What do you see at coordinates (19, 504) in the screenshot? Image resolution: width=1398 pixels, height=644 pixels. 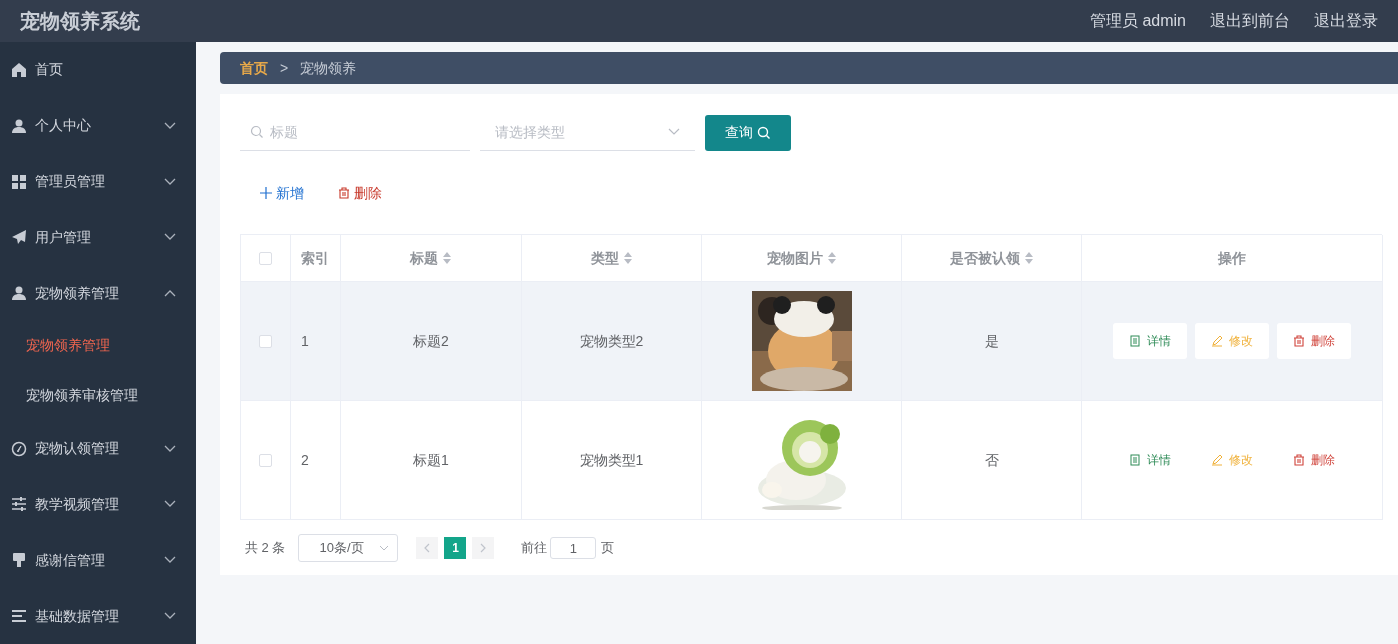 I see `sliders-icon` at bounding box center [19, 504].